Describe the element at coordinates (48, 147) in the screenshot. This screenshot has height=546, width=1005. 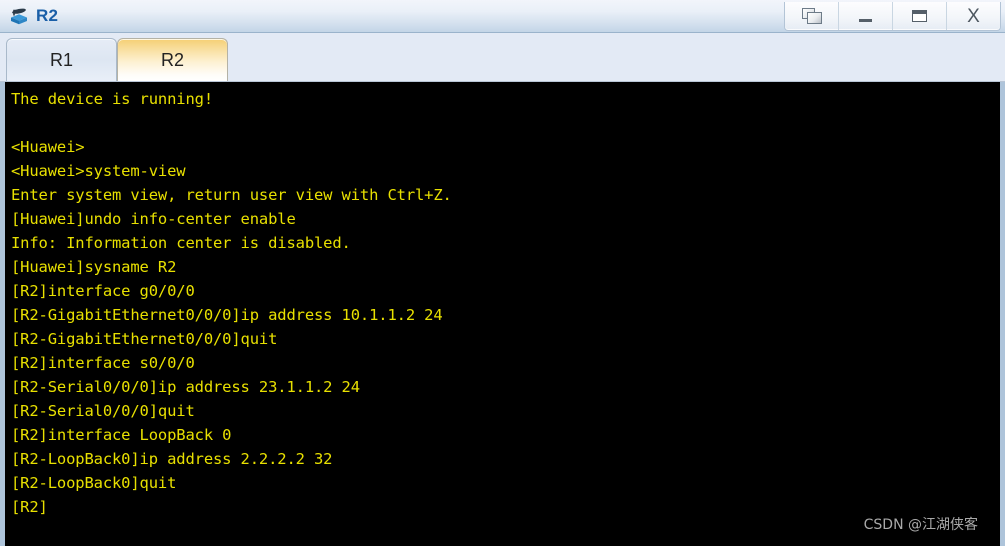
I see `console-line: <Huawei>` at that location.